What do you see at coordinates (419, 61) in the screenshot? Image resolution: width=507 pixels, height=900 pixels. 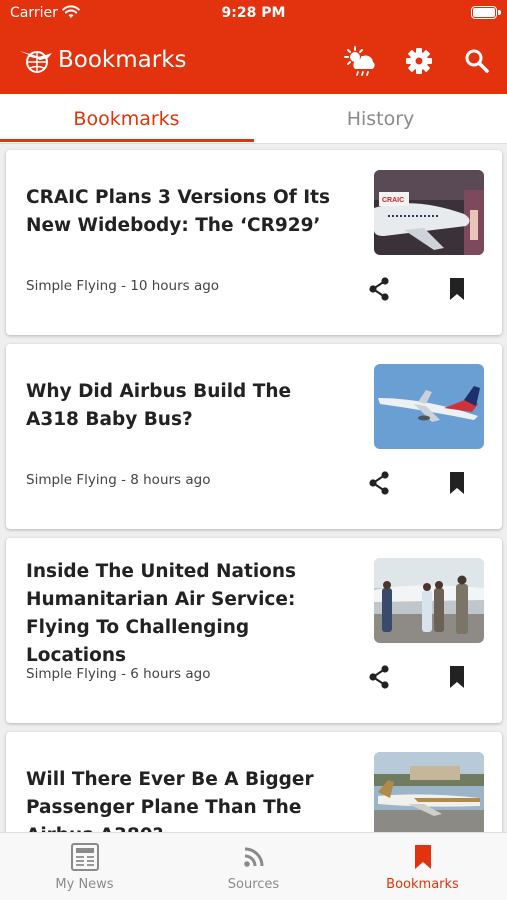 I see `gear-icon` at bounding box center [419, 61].